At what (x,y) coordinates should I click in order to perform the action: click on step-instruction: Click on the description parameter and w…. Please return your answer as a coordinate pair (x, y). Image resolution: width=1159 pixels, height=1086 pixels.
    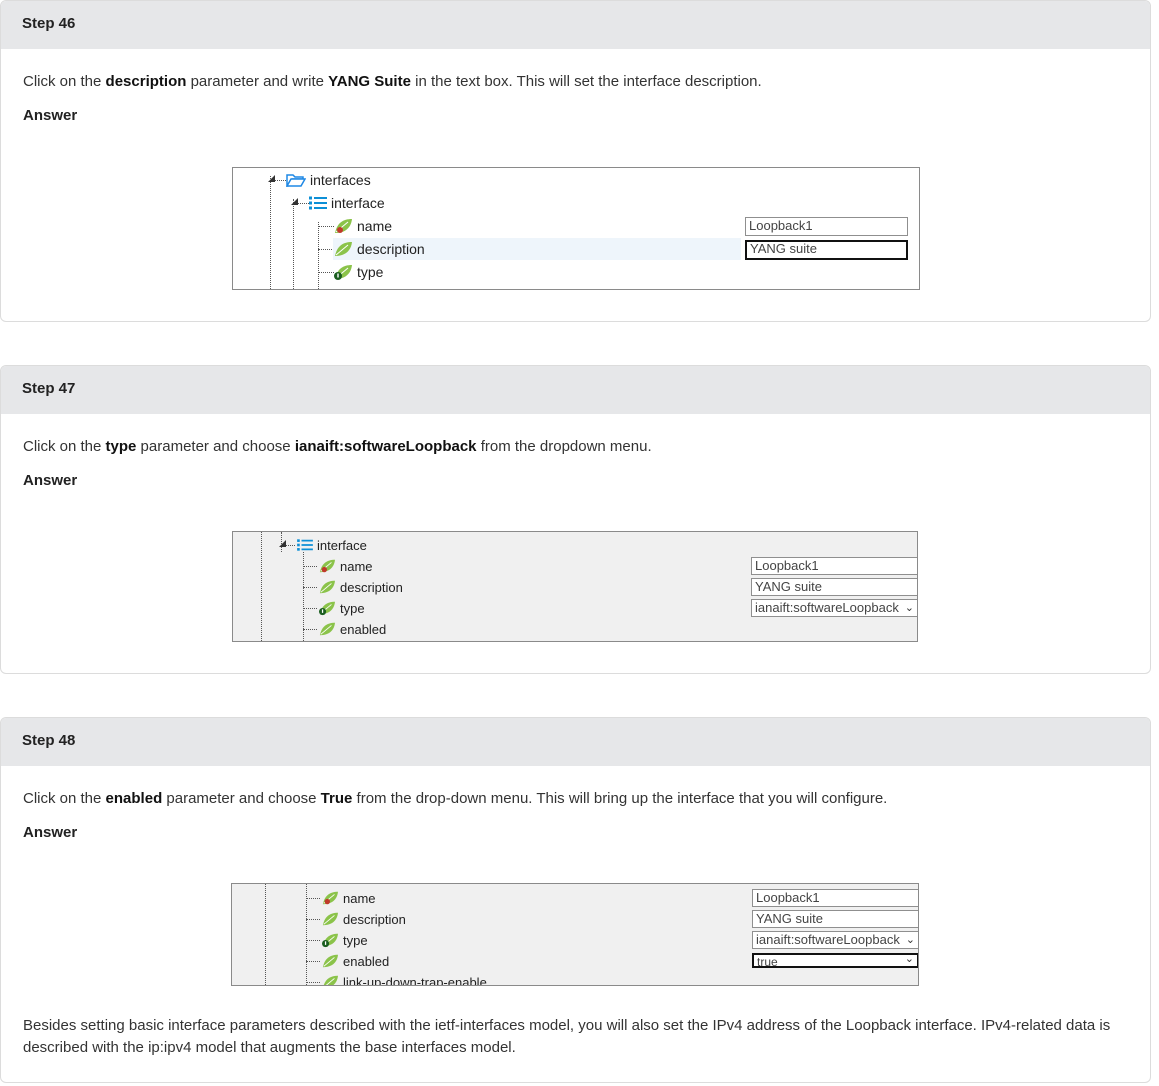
    Looking at the image, I should click on (392, 81).